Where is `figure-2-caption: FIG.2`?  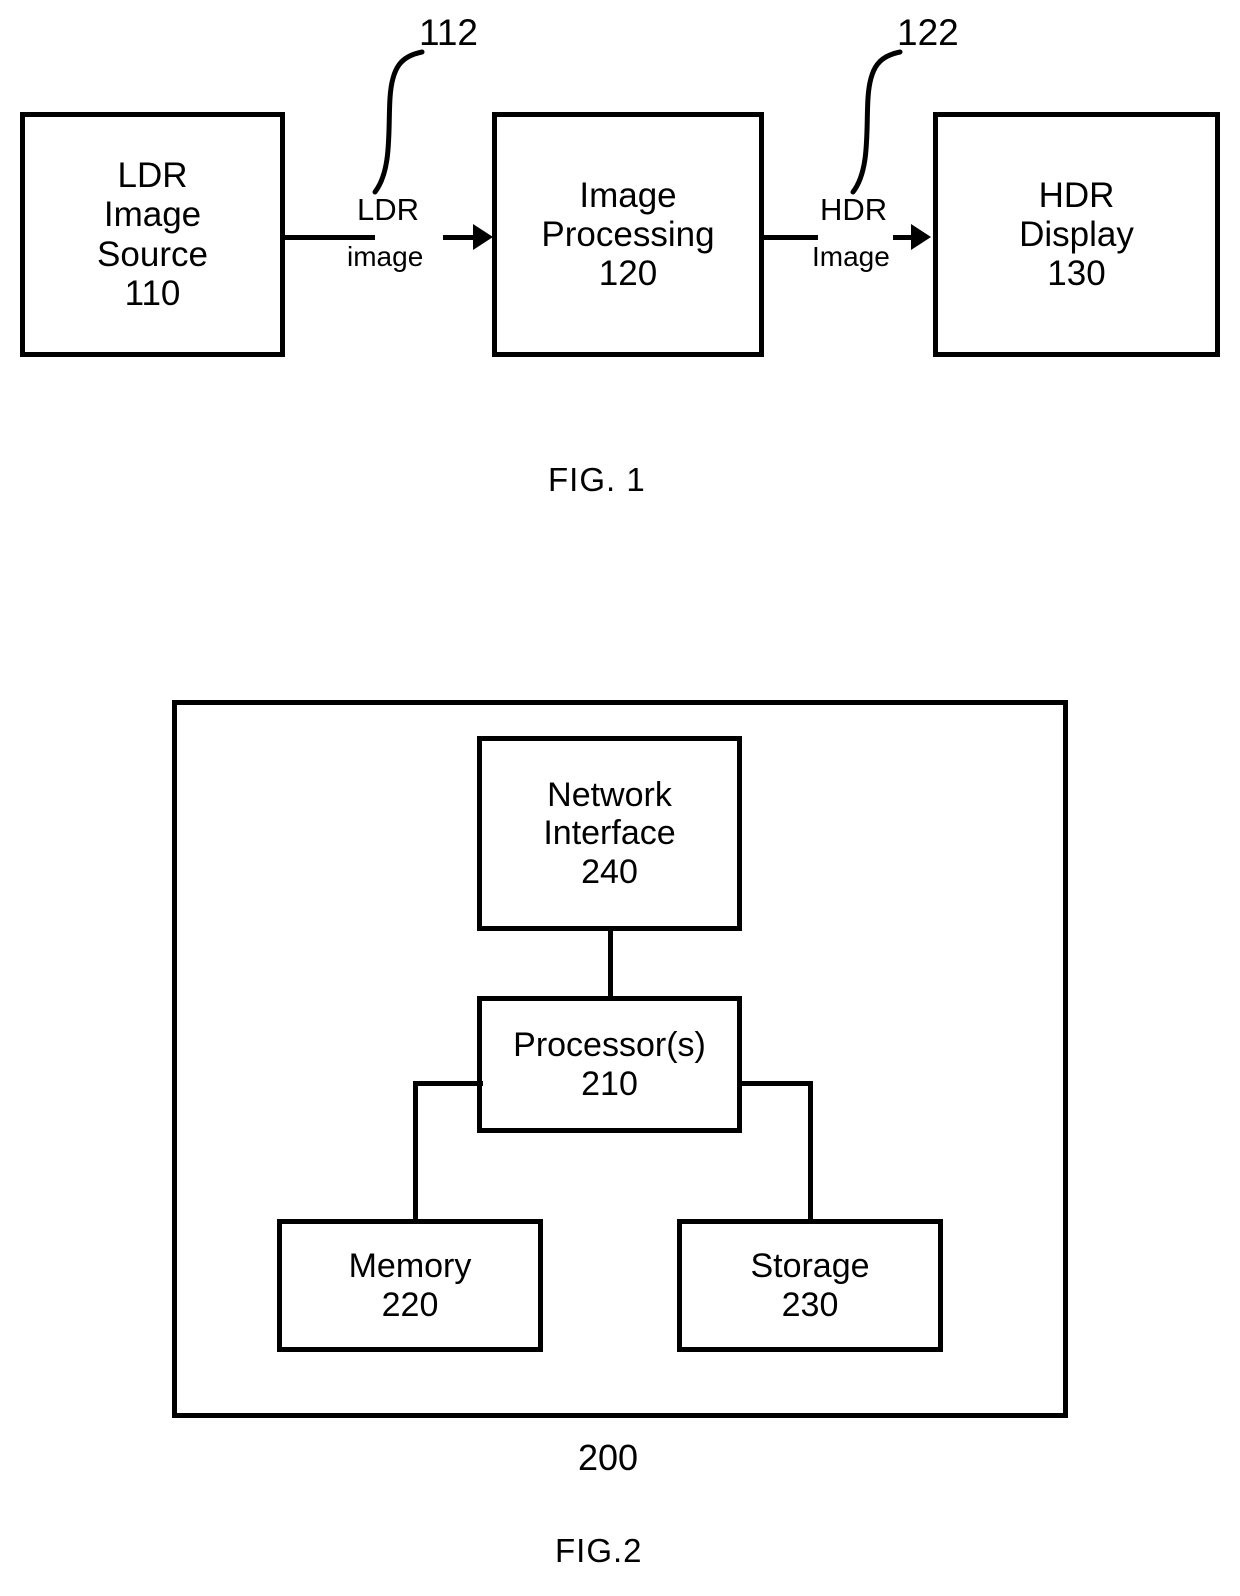 figure-2-caption: FIG.2 is located at coordinates (599, 1550).